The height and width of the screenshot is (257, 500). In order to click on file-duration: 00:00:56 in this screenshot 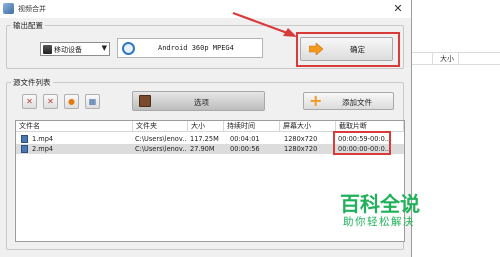, I will do `click(245, 149)`.